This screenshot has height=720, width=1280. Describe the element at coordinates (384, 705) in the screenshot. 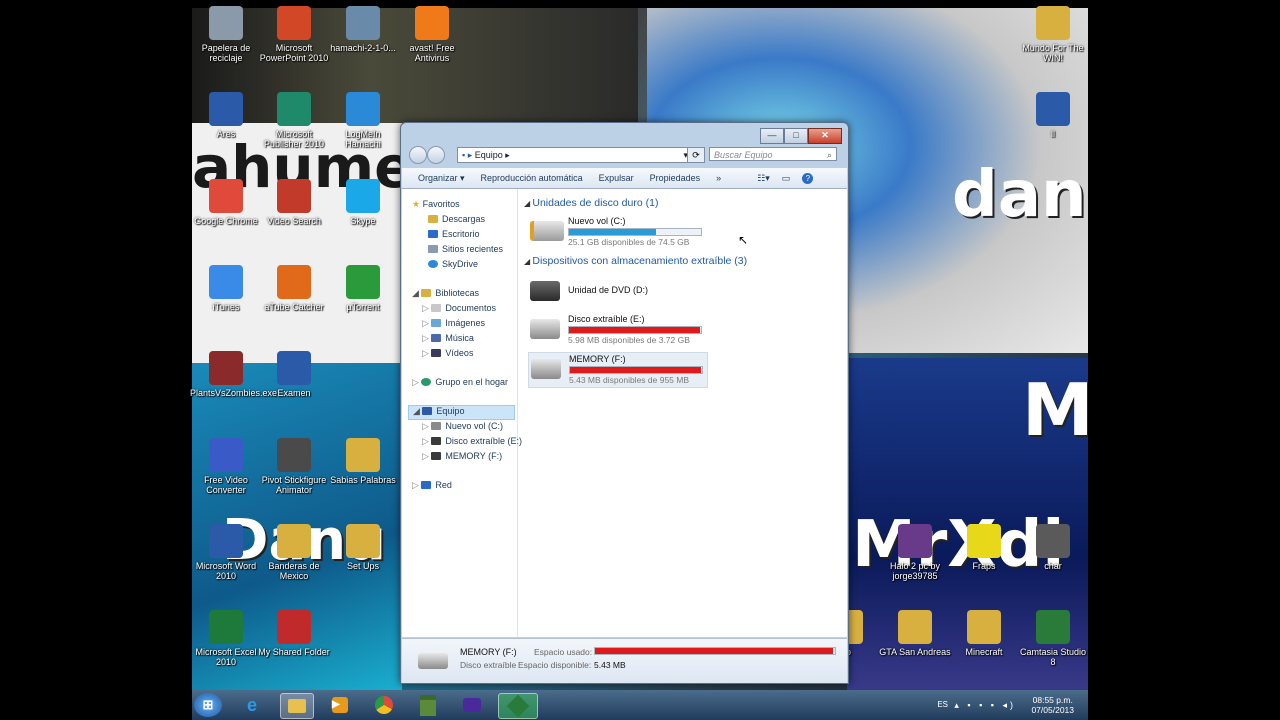

I see `chrome-icon` at that location.